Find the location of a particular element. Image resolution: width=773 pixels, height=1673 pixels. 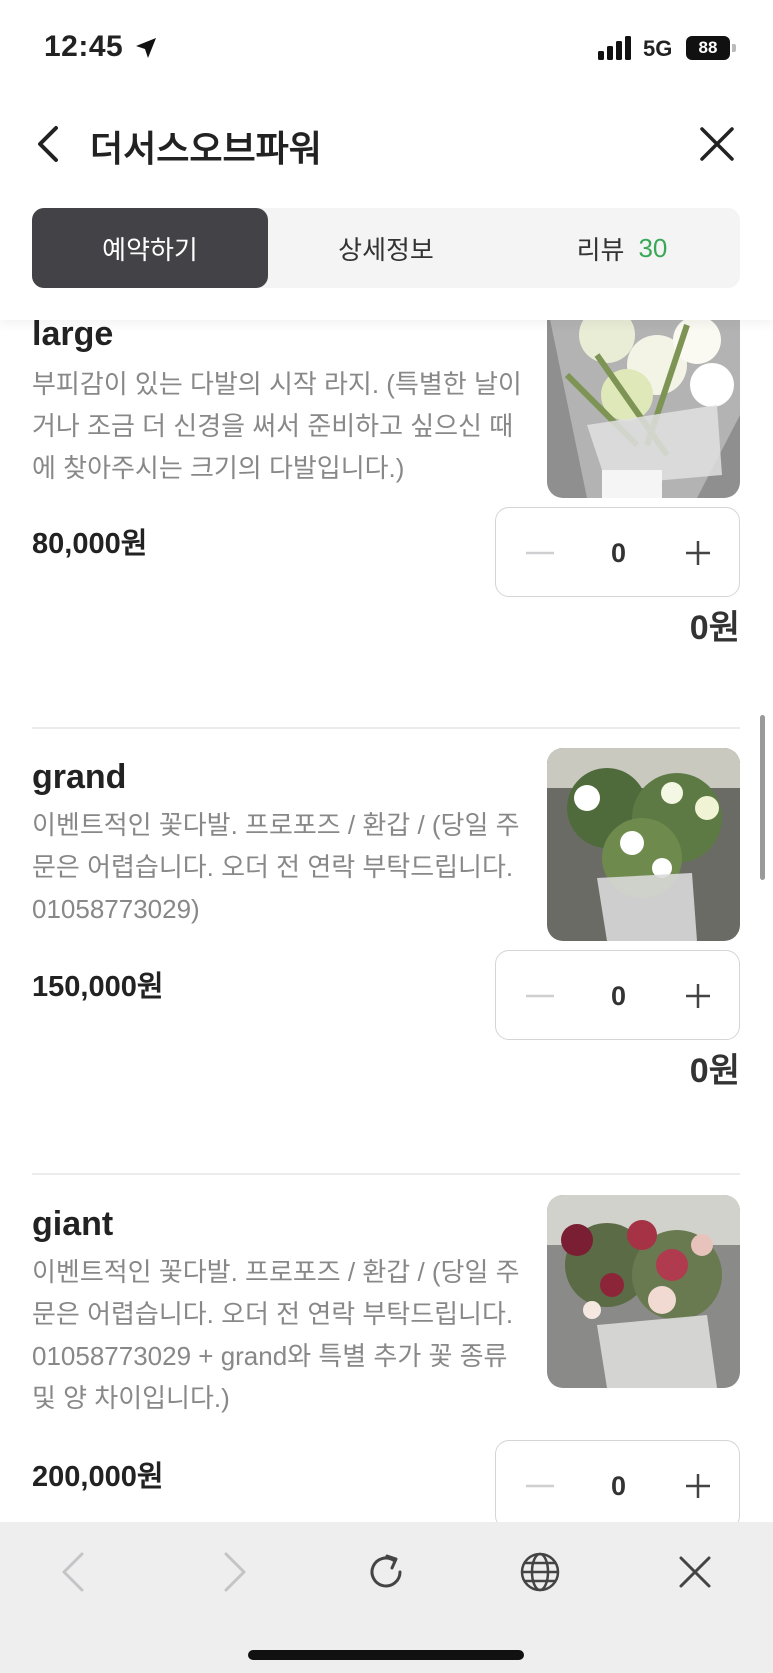

product-price: 150,000원 is located at coordinates (98, 987).